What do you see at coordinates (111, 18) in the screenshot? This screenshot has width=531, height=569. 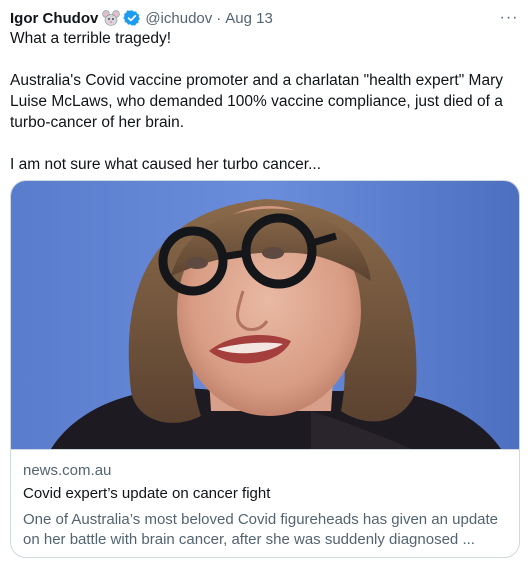 I see `mouse-face-emoji-icon` at bounding box center [111, 18].